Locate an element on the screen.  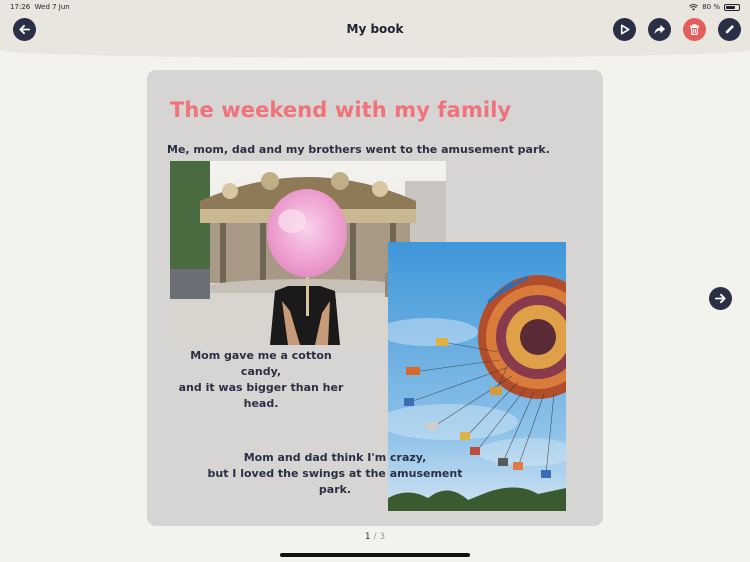
home-indicator is located at coordinates (375, 555).